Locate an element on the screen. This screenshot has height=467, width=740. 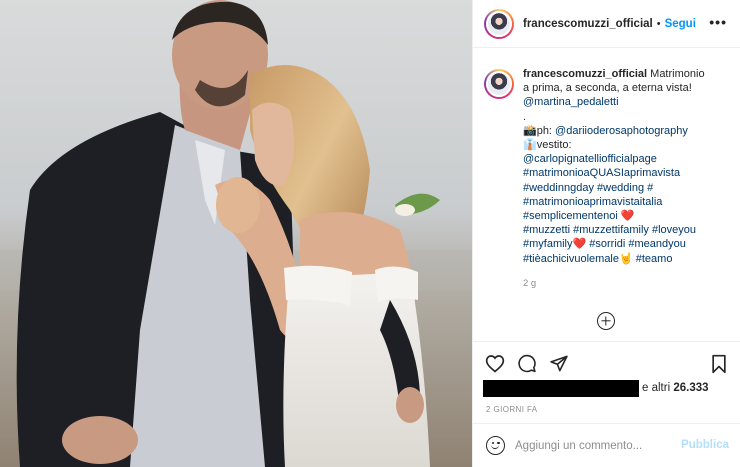
caption-hashtag: #matrimonioaprimavistaitalia is located at coordinates (625, 202).